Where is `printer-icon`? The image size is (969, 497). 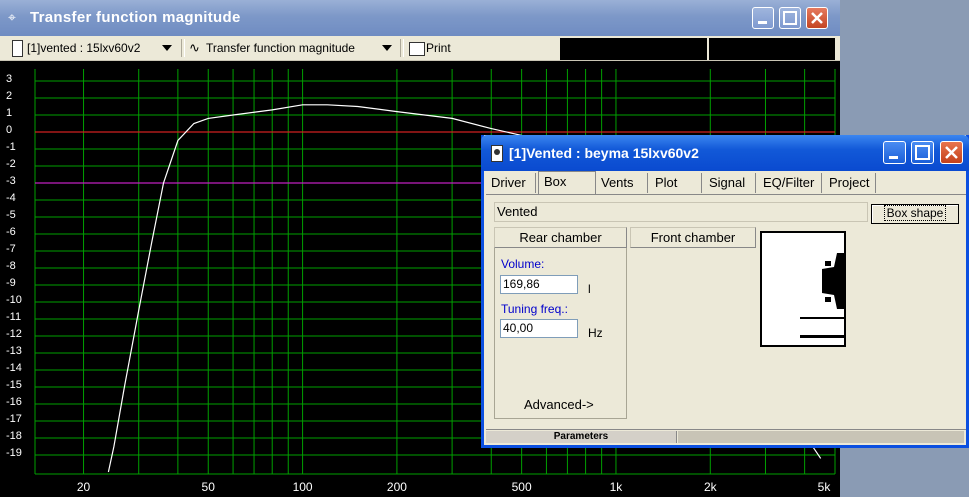
printer-icon is located at coordinates (417, 49).